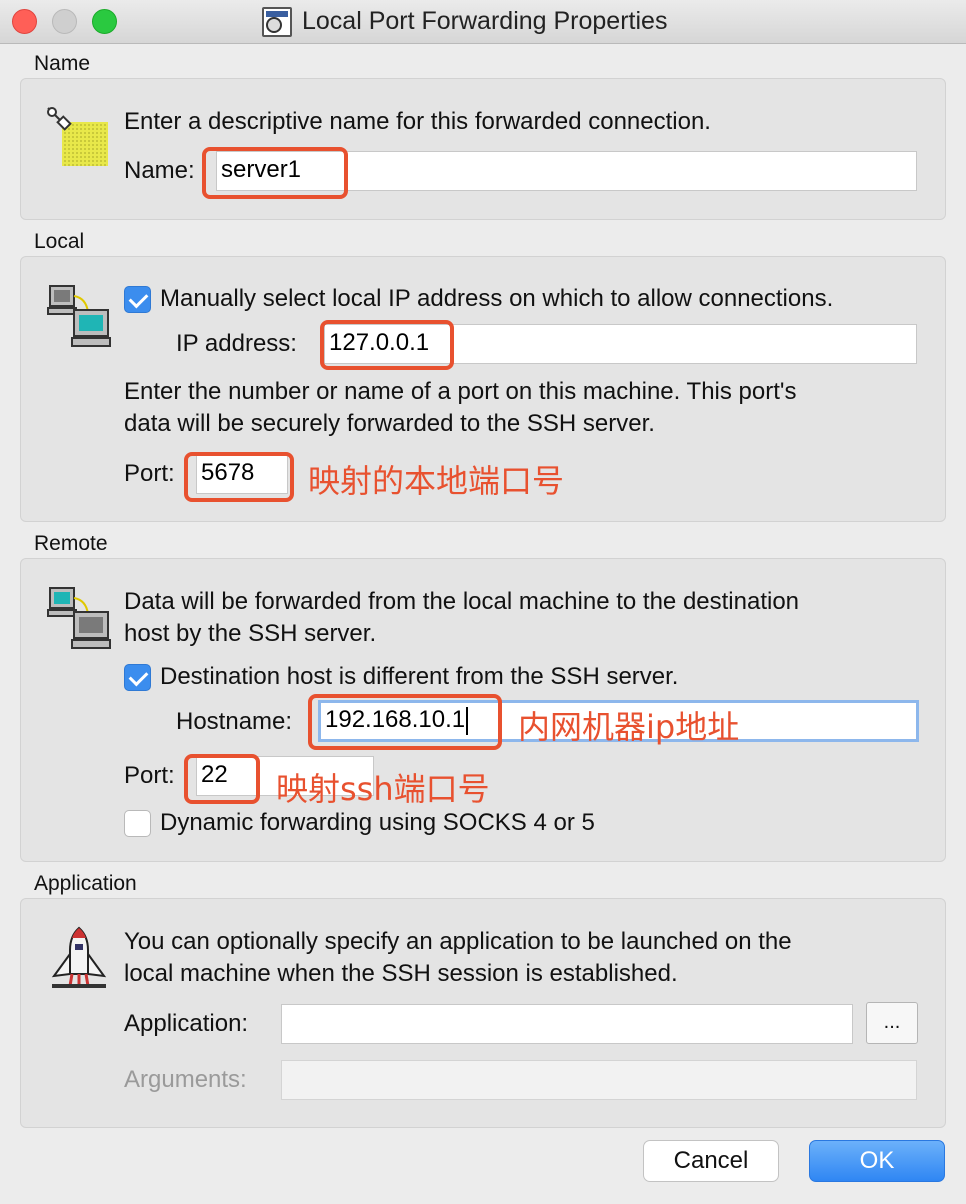  What do you see at coordinates (566, 171) in the screenshot?
I see `name-input: server1` at bounding box center [566, 171].